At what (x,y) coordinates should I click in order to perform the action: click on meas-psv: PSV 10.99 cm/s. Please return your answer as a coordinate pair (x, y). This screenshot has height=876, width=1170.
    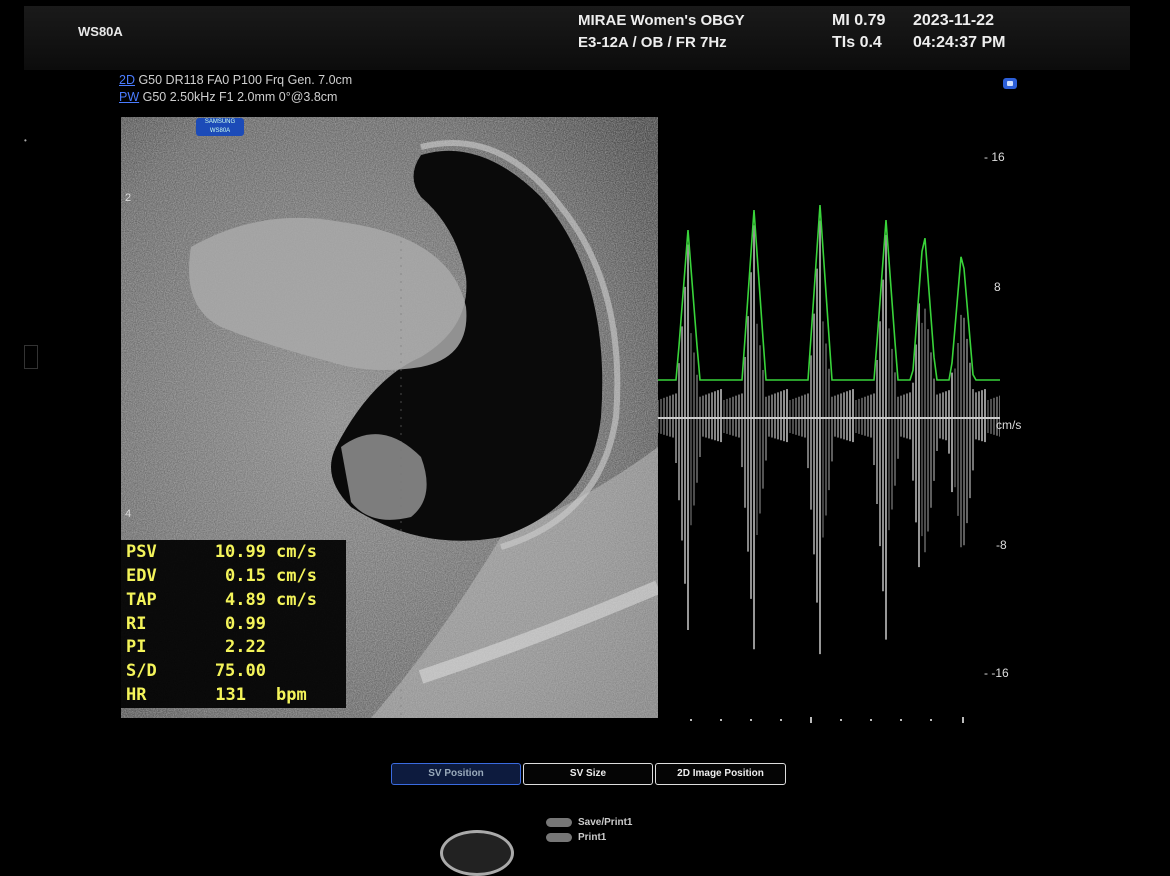
    Looking at the image, I should click on (221, 552).